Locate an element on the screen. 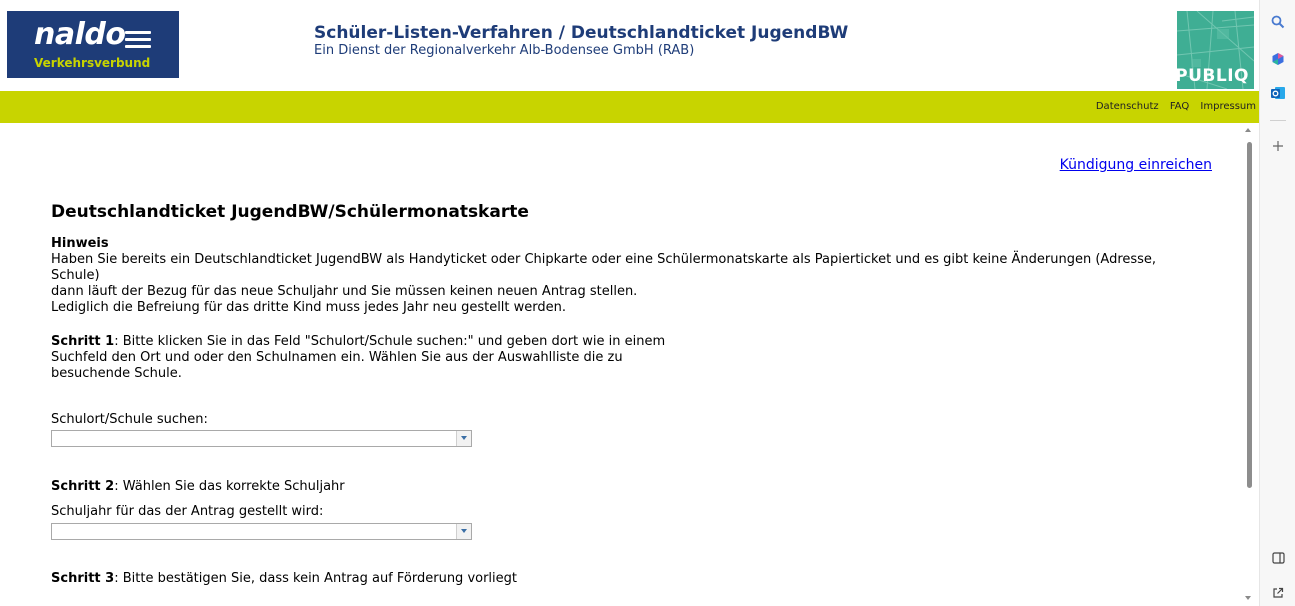 The width and height of the screenshot is (1295, 606). step3-label: Schritt 3 is located at coordinates (83, 578).